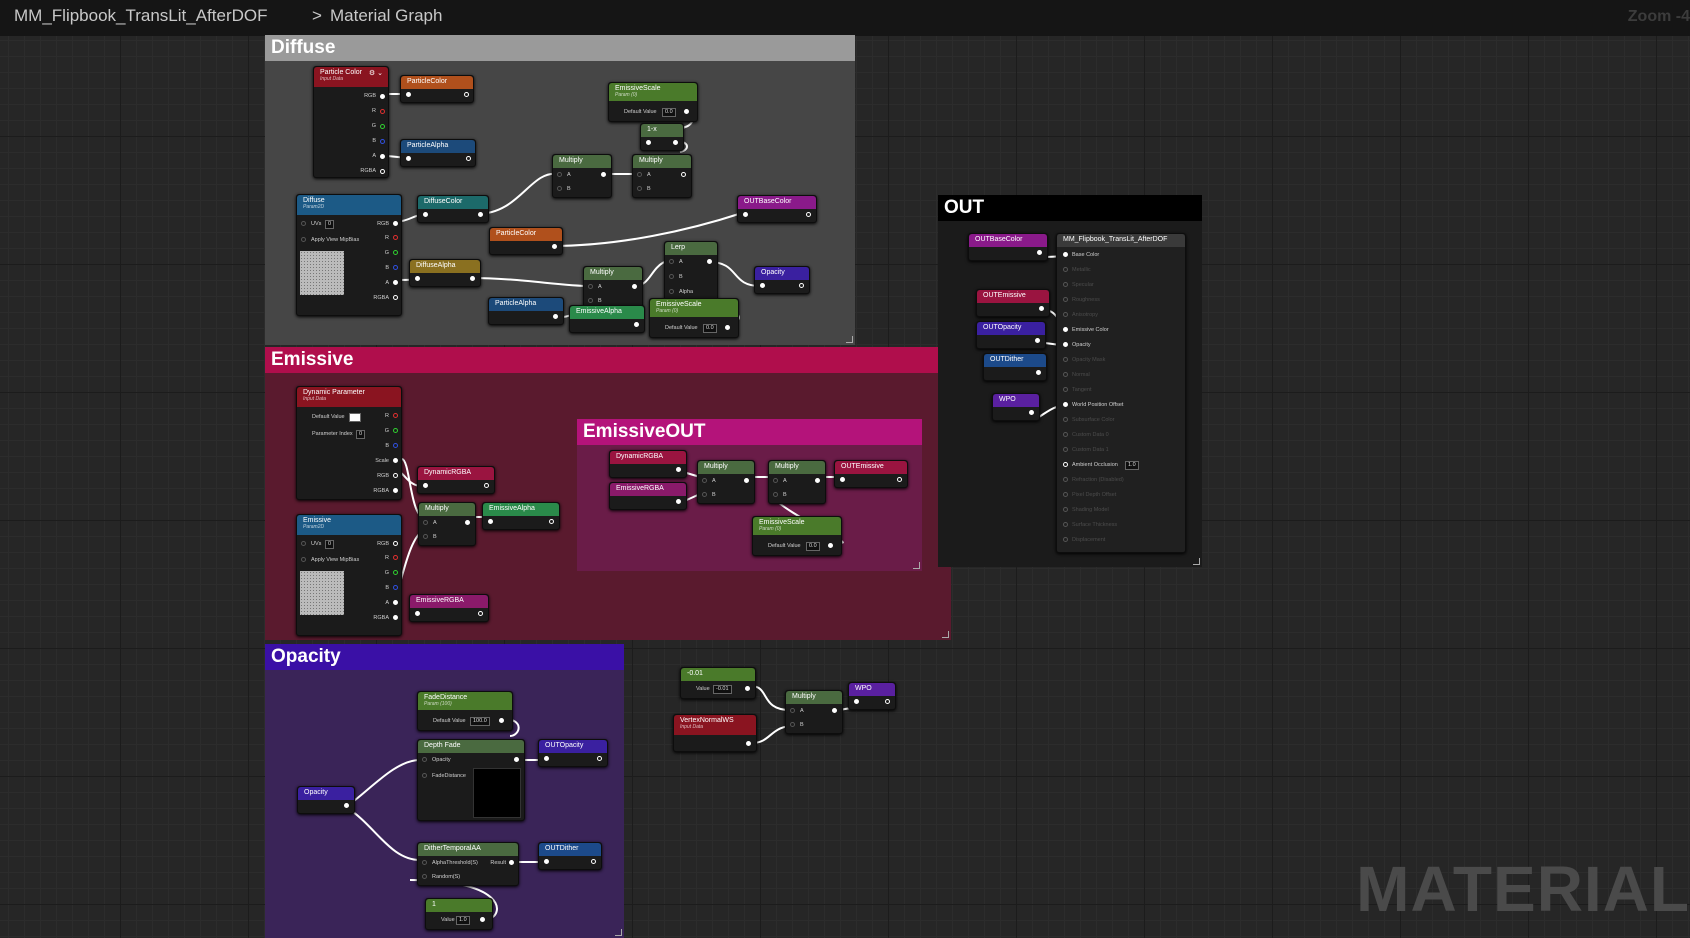  I want to click on emissive-rgba-set: EmissiveRGBA, so click(449, 608).